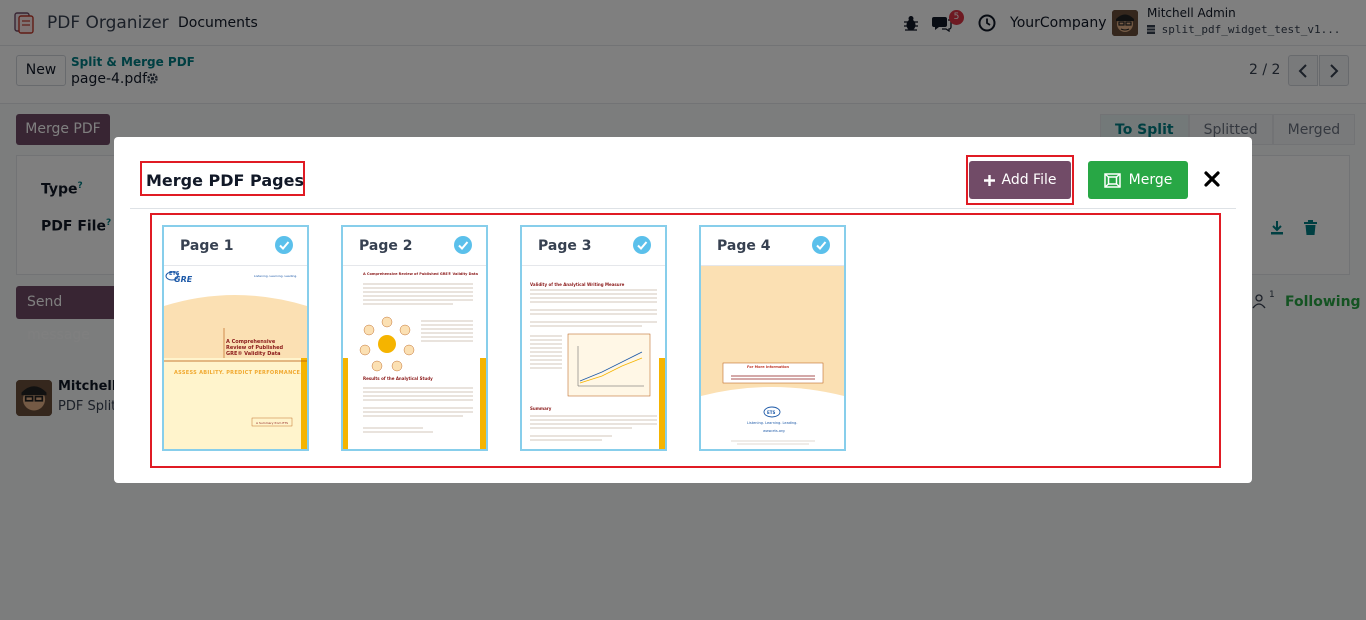  Describe the element at coordinates (744, 246) in the screenshot. I see `page-label: Page 4` at that location.